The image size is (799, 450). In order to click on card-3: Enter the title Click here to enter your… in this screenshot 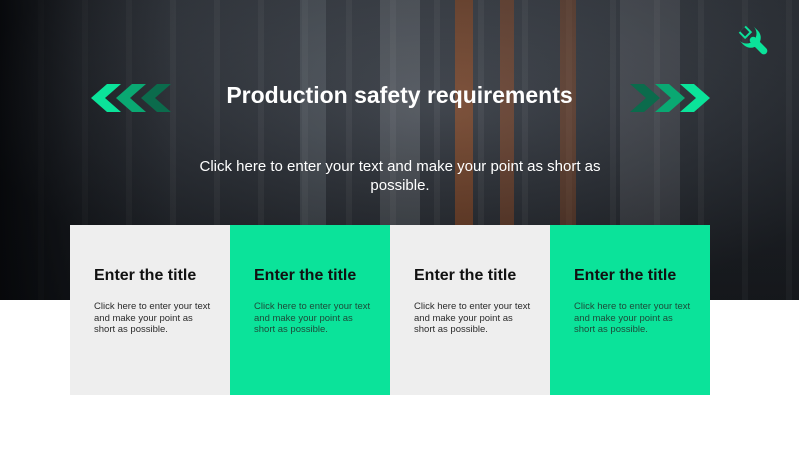, I will do `click(470, 310)`.